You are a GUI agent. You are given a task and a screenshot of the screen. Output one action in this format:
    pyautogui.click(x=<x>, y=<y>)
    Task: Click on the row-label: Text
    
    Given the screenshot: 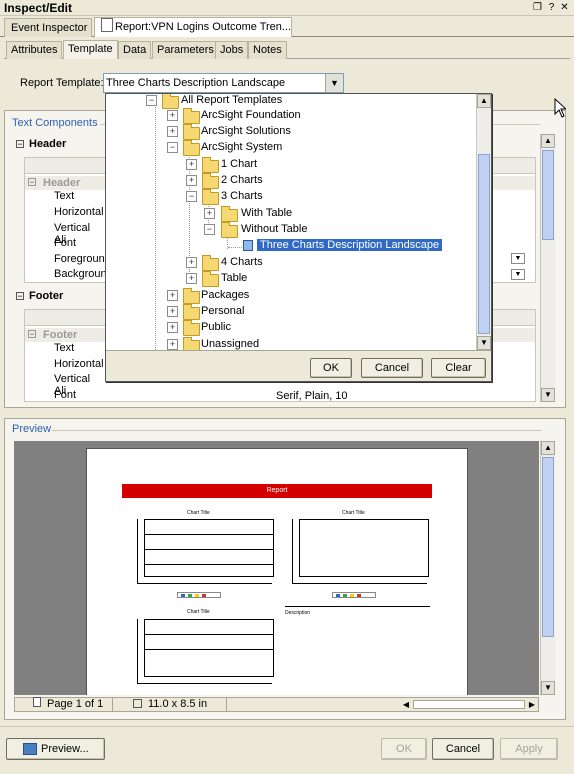 What is the action you would take?
    pyautogui.click(x=64, y=196)
    